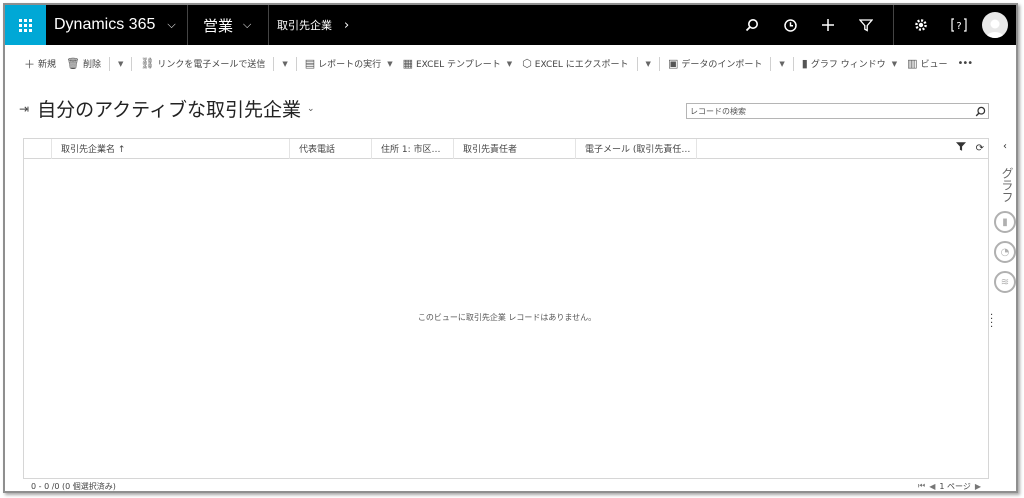  What do you see at coordinates (73, 63) in the screenshot?
I see `trash-icon: 🗑` at bounding box center [73, 63].